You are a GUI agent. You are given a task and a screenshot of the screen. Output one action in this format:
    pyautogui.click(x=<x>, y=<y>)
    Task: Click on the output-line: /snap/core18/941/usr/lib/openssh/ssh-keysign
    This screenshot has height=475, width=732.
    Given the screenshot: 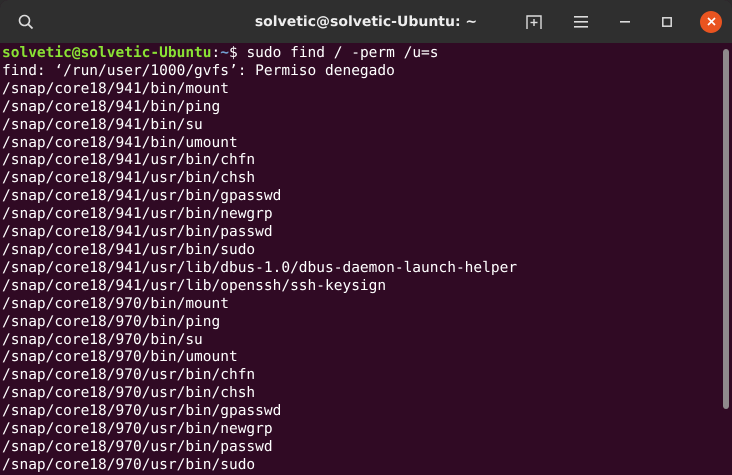 What is the action you would take?
    pyautogui.click(x=194, y=286)
    